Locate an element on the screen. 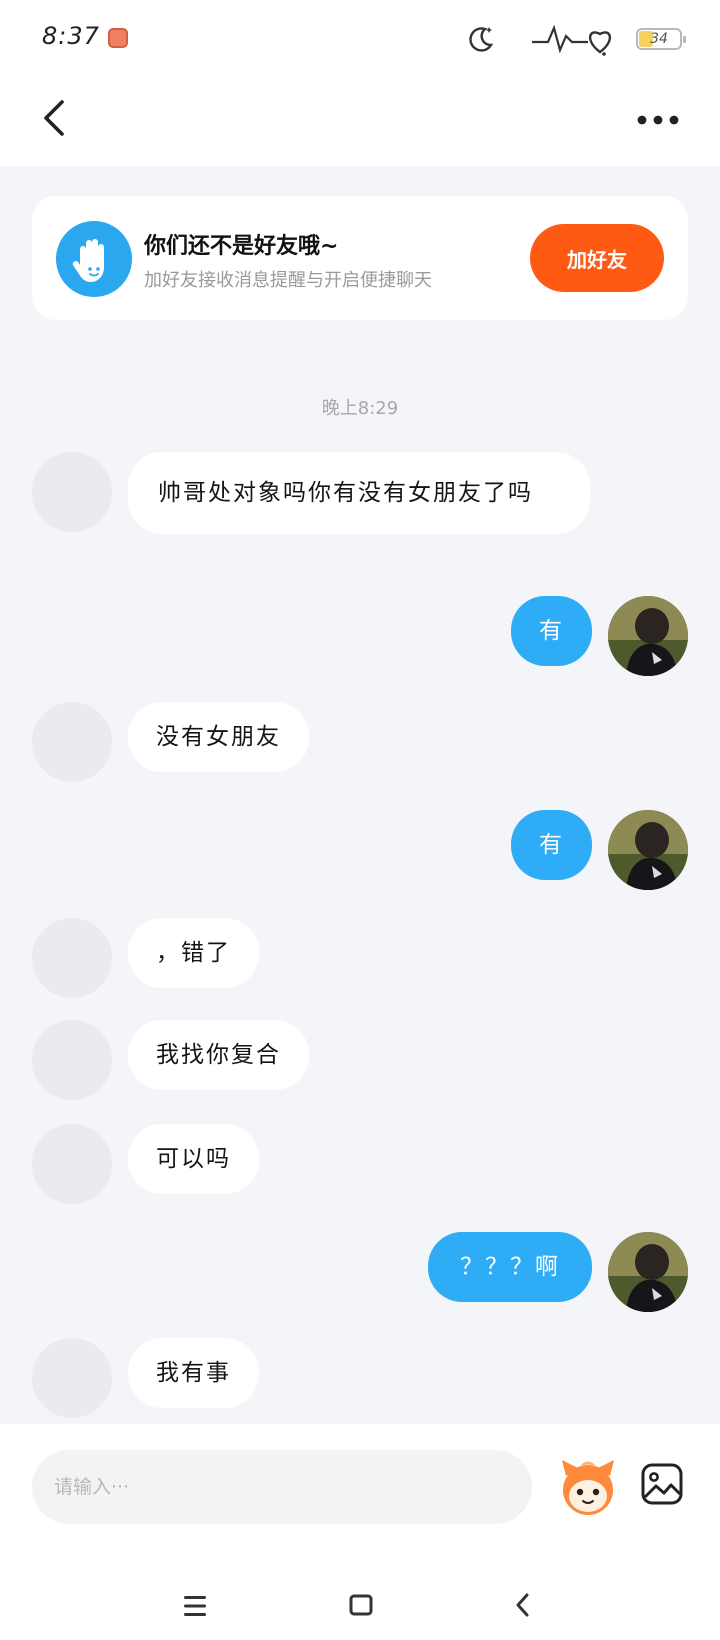 The width and height of the screenshot is (720, 1640). heartbeat-icon is located at coordinates (576, 41).